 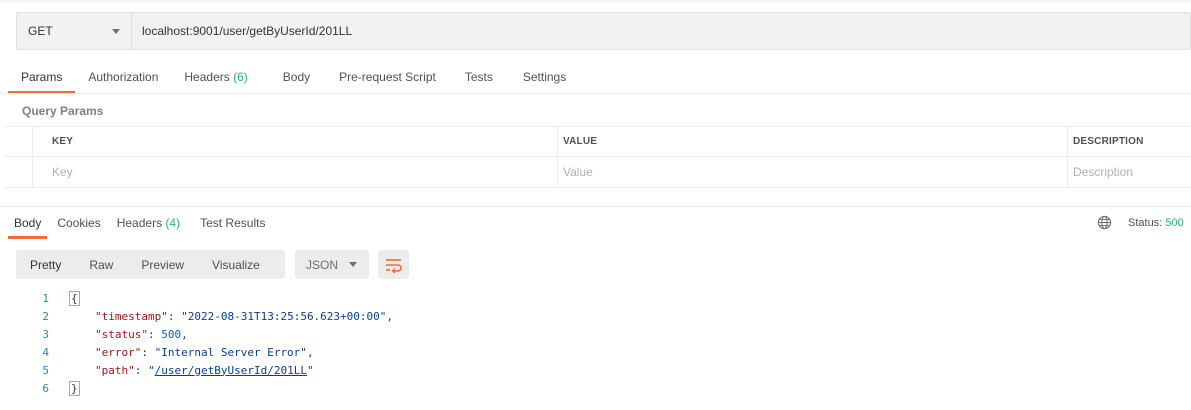 I want to click on code-line: 1 {, so click(x=595, y=298).